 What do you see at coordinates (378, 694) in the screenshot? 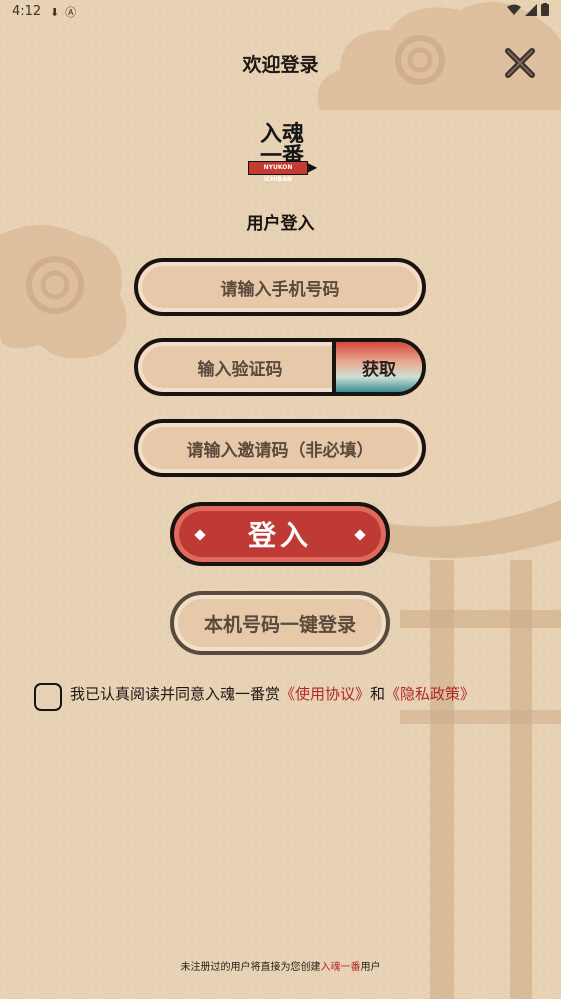
I see `agreement-conjunction: 和` at bounding box center [378, 694].